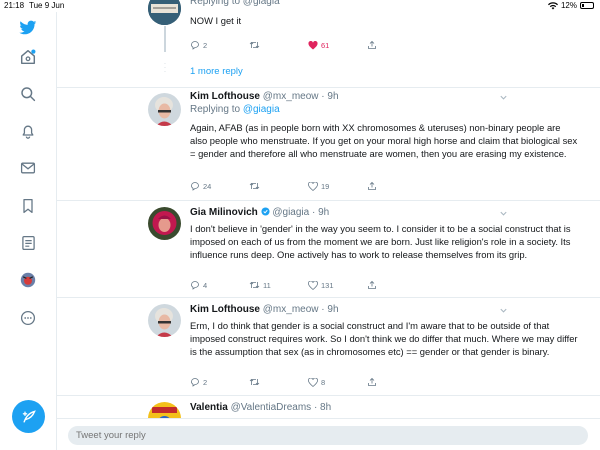 The height and width of the screenshot is (450, 600). I want to click on messages-icon, so click(28, 168).